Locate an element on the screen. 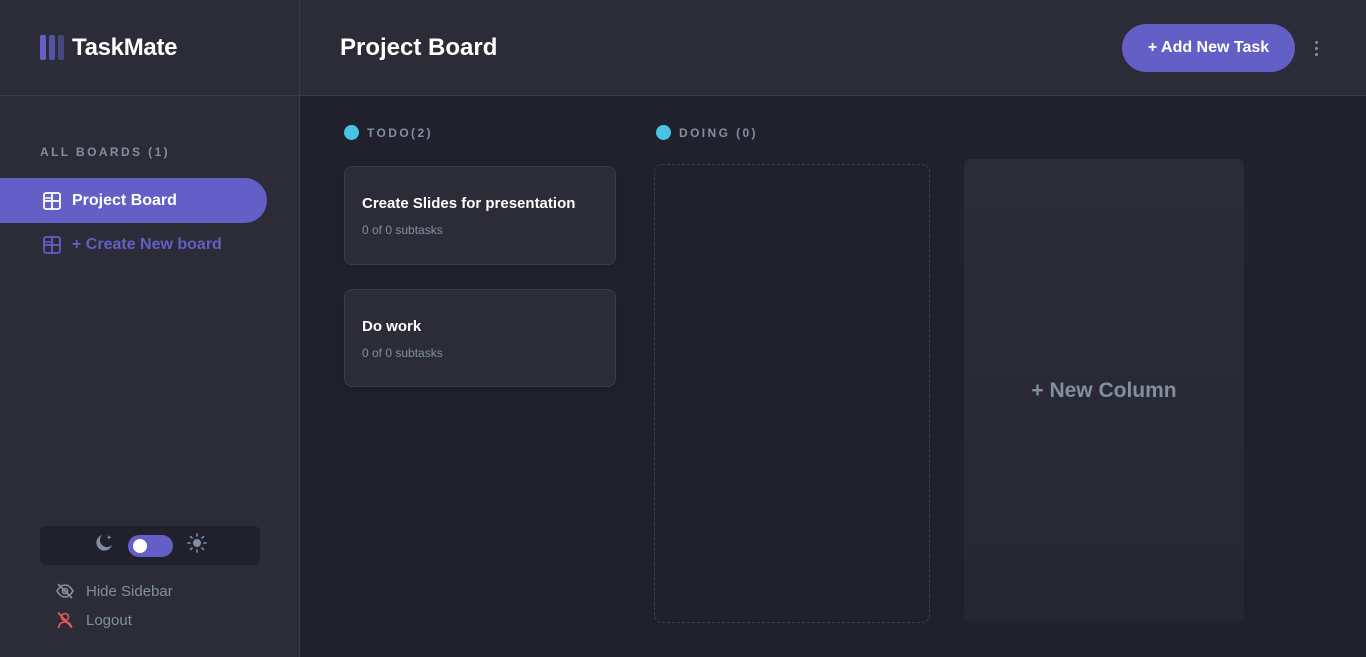 The image size is (1366, 657). sidebar-item-project-board: Project Board is located at coordinates (133, 200).